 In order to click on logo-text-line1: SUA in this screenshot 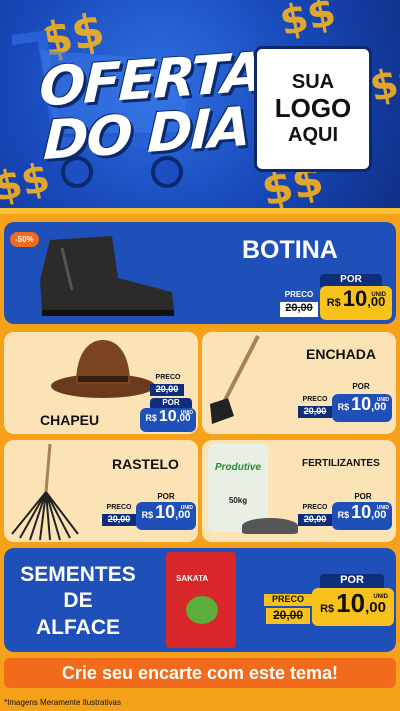, I will do `click(313, 82)`.